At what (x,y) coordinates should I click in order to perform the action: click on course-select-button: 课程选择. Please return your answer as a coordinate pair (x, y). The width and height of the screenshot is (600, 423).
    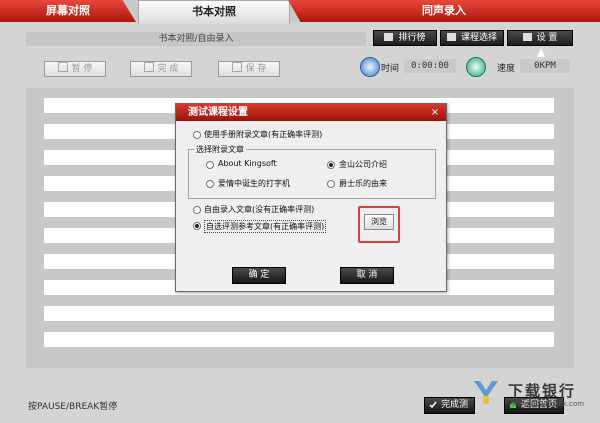
    Looking at the image, I should click on (472, 38).